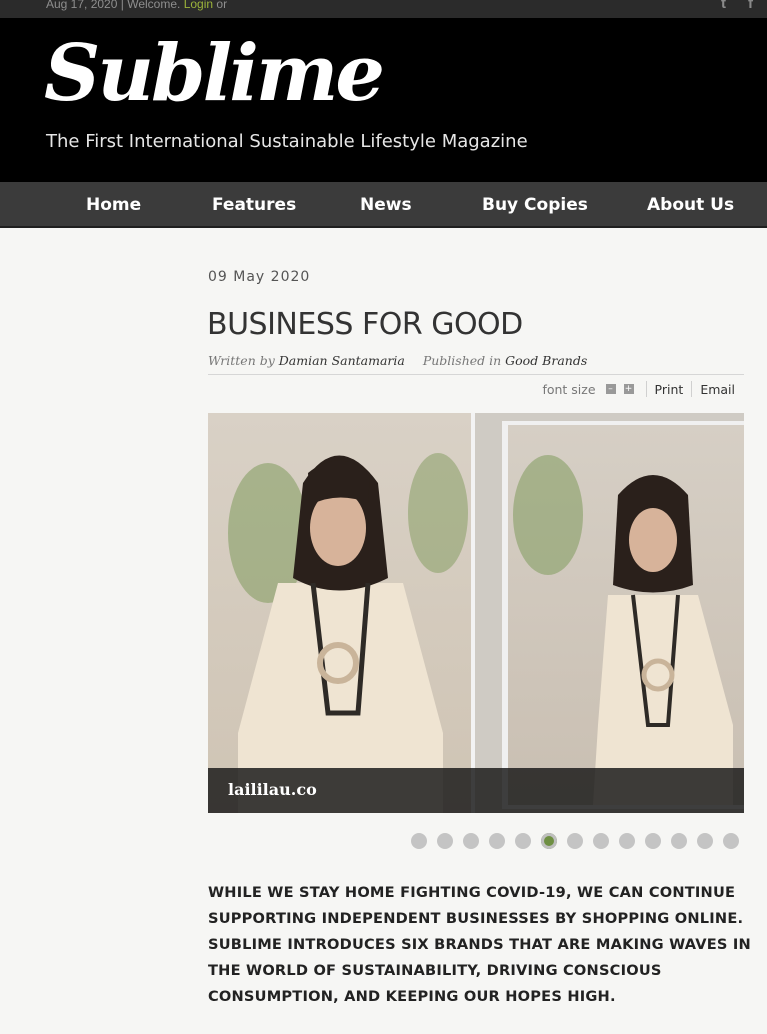 The image size is (767, 1034). Describe the element at coordinates (383, 9) in the screenshot. I see `top-bar: Aug 17, 2020 | Welcome. Login or t f` at that location.